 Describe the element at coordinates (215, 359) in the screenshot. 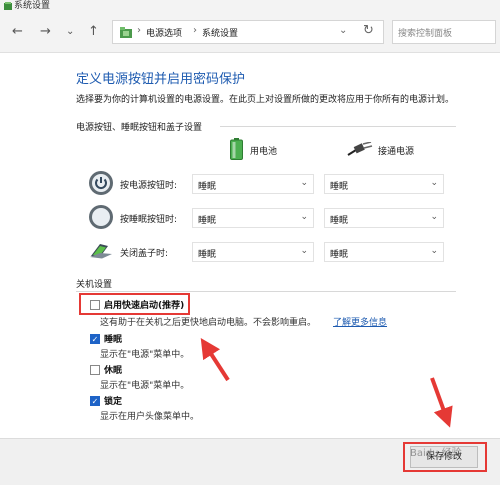

I see `annotation-arrow-to-fast-startup` at that location.